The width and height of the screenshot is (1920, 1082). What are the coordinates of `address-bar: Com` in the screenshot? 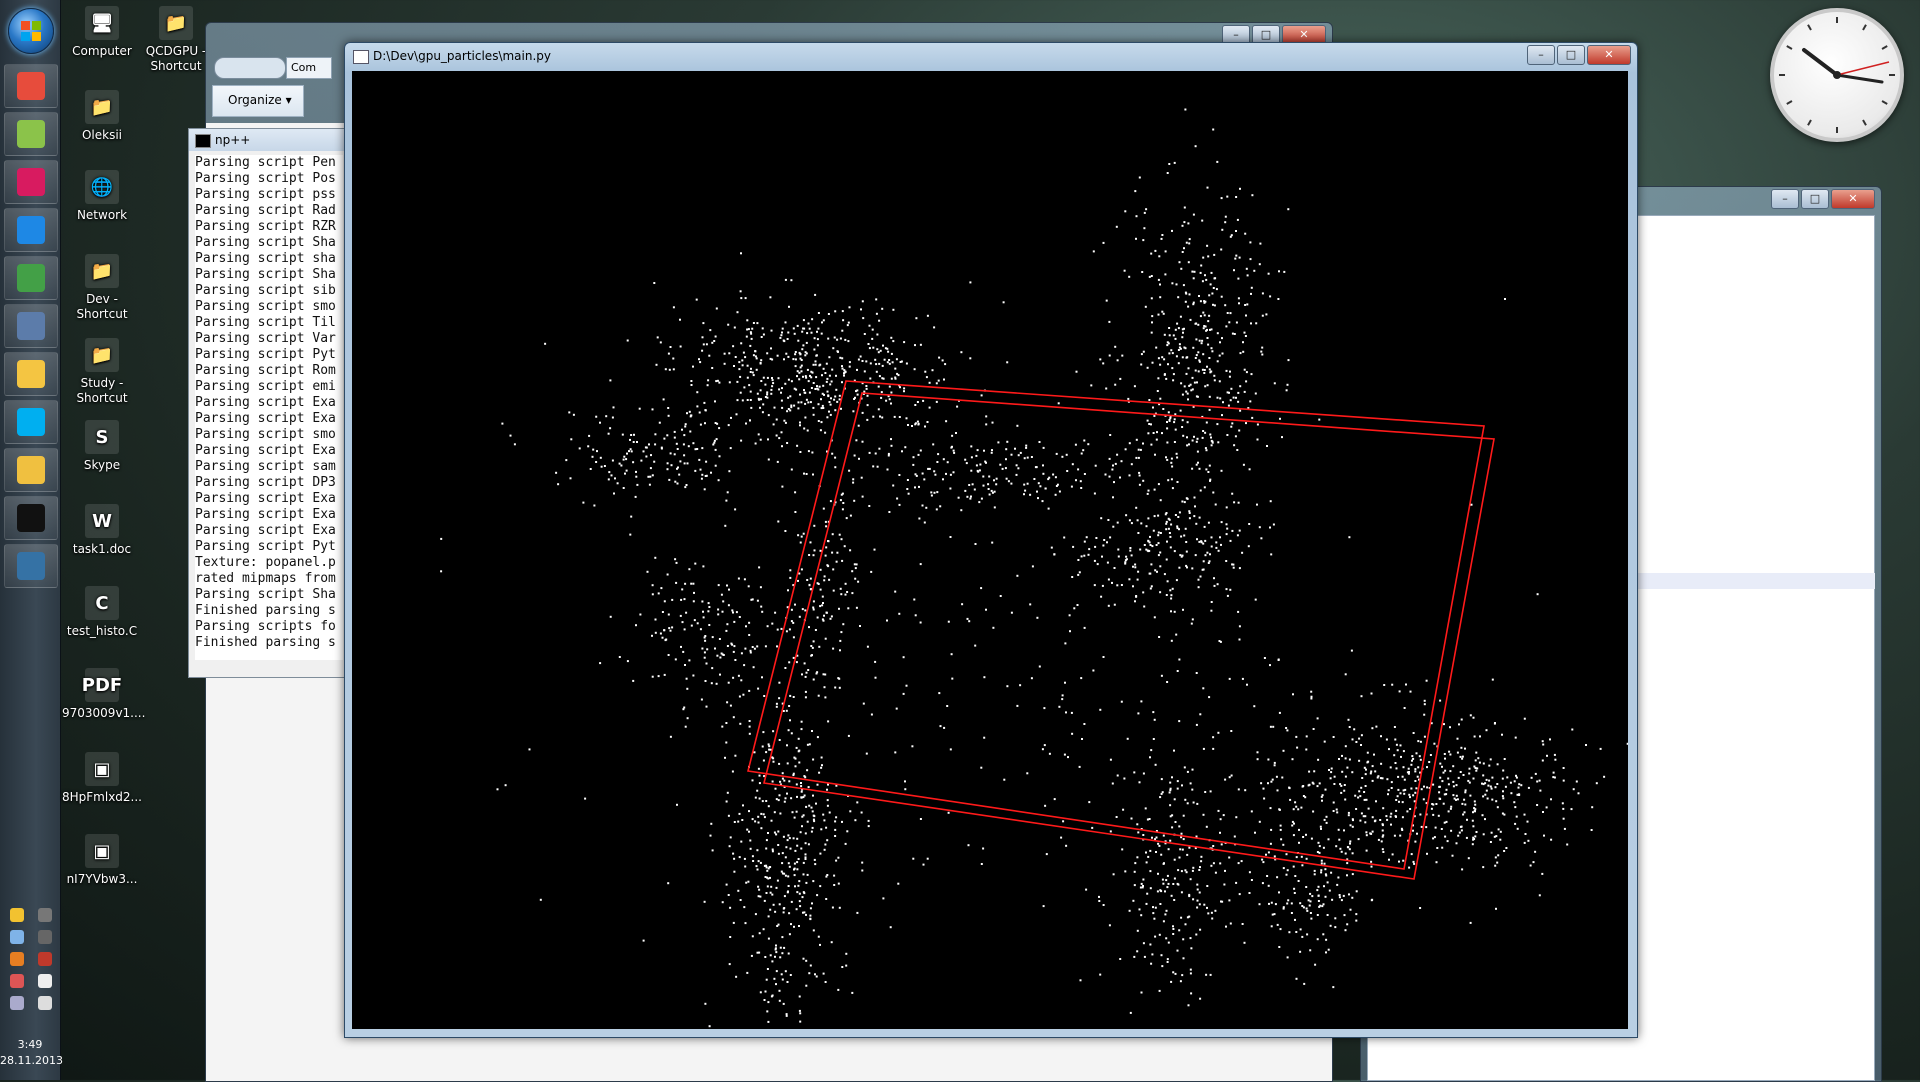 It's located at (309, 68).